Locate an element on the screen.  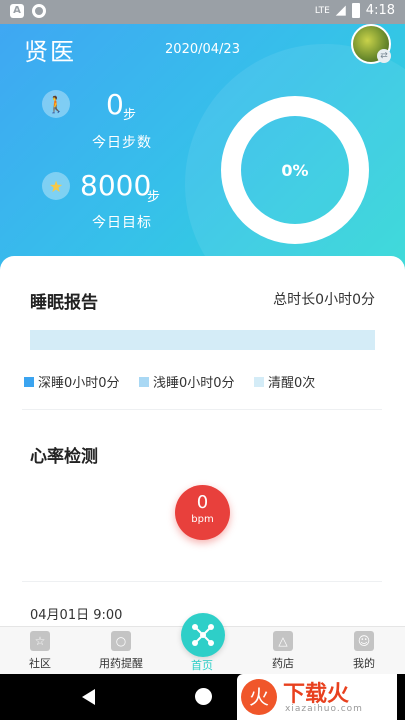
legend-light-sleep: 浅睡0小时0分 is located at coordinates (187, 381).